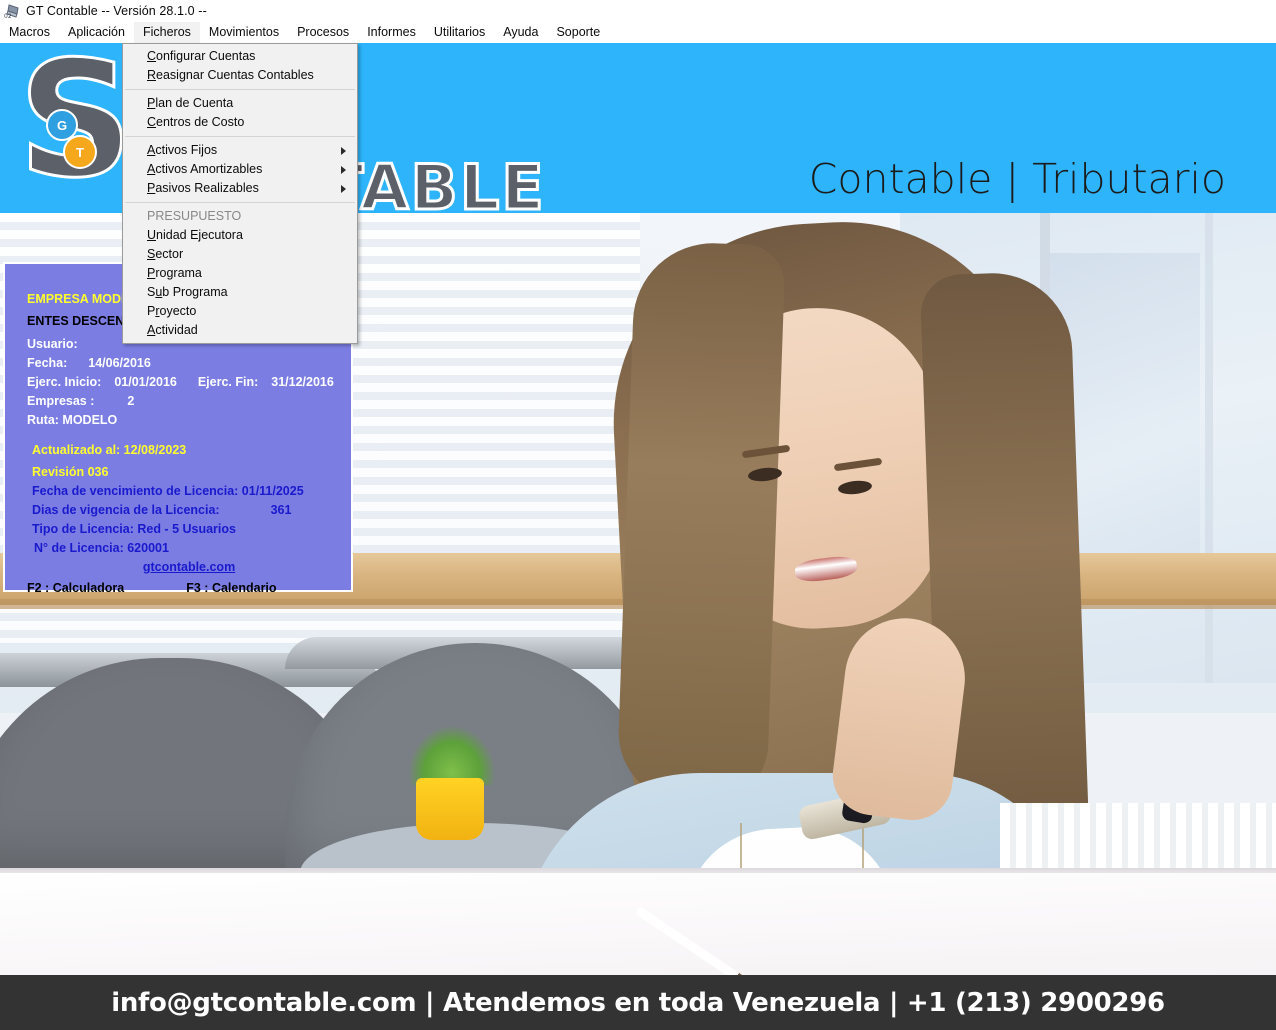 This screenshot has height=1030, width=1276. I want to click on info-shortcuts: F2 : Calculadora F3 : Calendario, so click(178, 588).